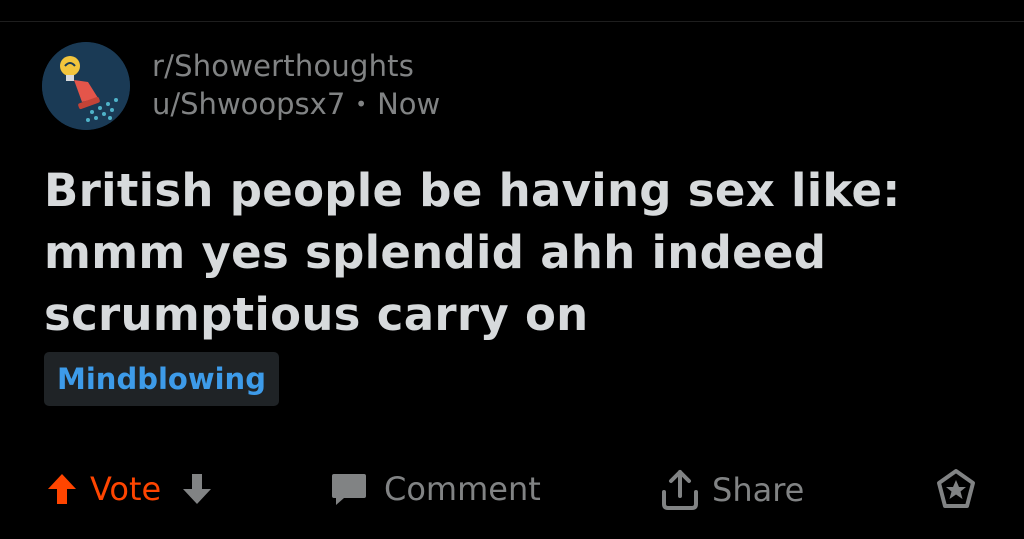  I want to click on post-header: r/Showerthoughts u/Shwoopsx7 • Now, so click(241, 86).